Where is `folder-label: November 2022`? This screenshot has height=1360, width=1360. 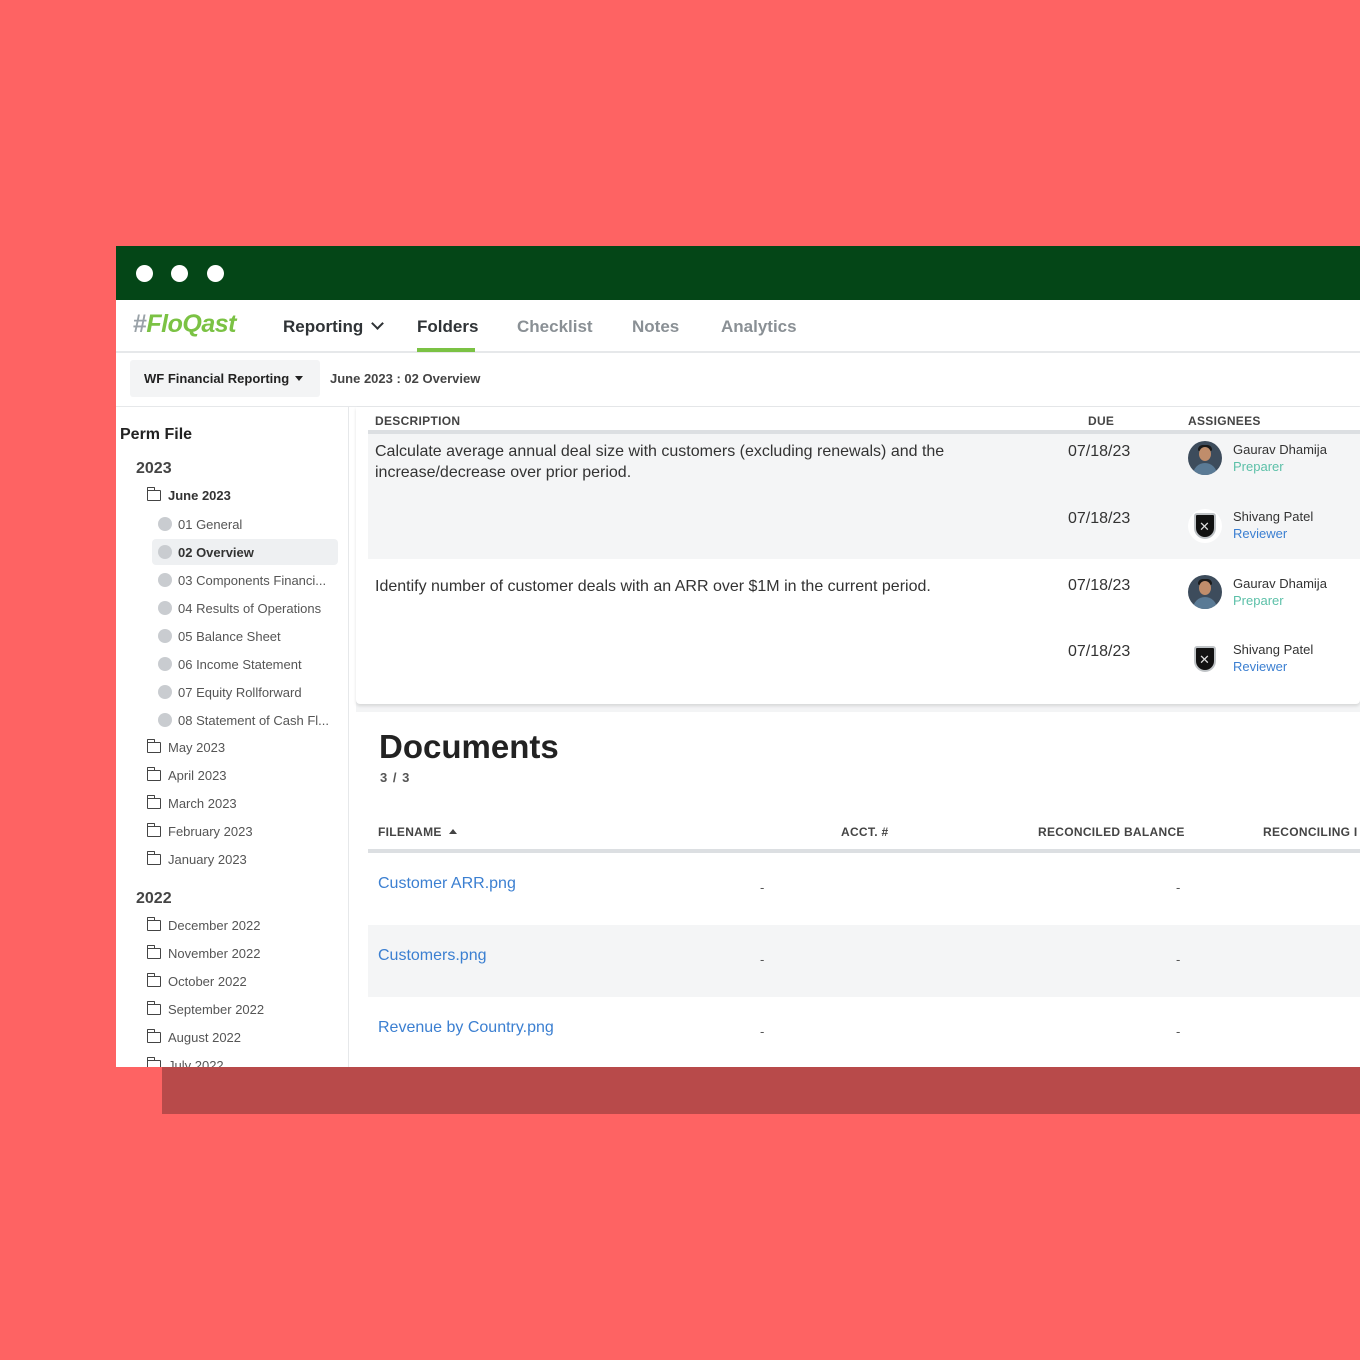
folder-label: November 2022 is located at coordinates (214, 953).